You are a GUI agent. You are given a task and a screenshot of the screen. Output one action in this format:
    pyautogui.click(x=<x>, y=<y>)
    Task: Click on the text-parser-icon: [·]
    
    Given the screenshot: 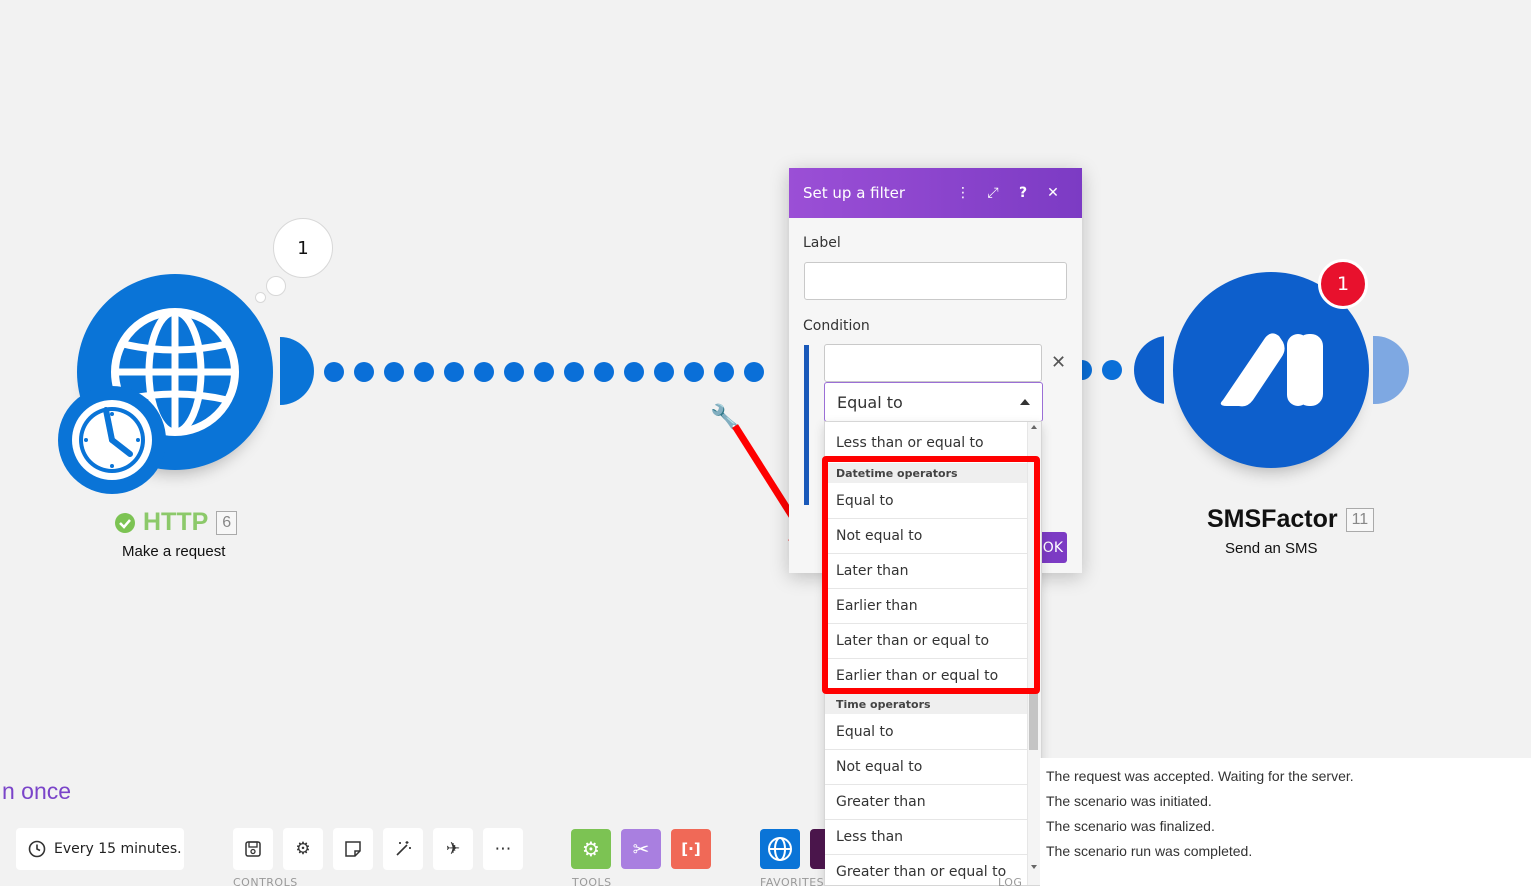 What is the action you would take?
    pyautogui.click(x=691, y=849)
    